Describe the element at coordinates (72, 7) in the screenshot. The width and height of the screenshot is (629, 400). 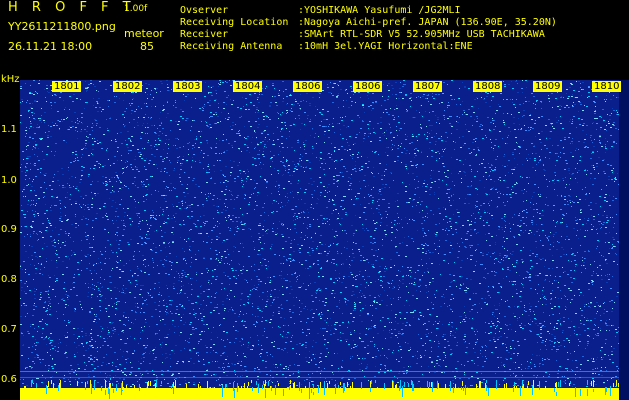
I see `app-title: H R O F F T` at that location.